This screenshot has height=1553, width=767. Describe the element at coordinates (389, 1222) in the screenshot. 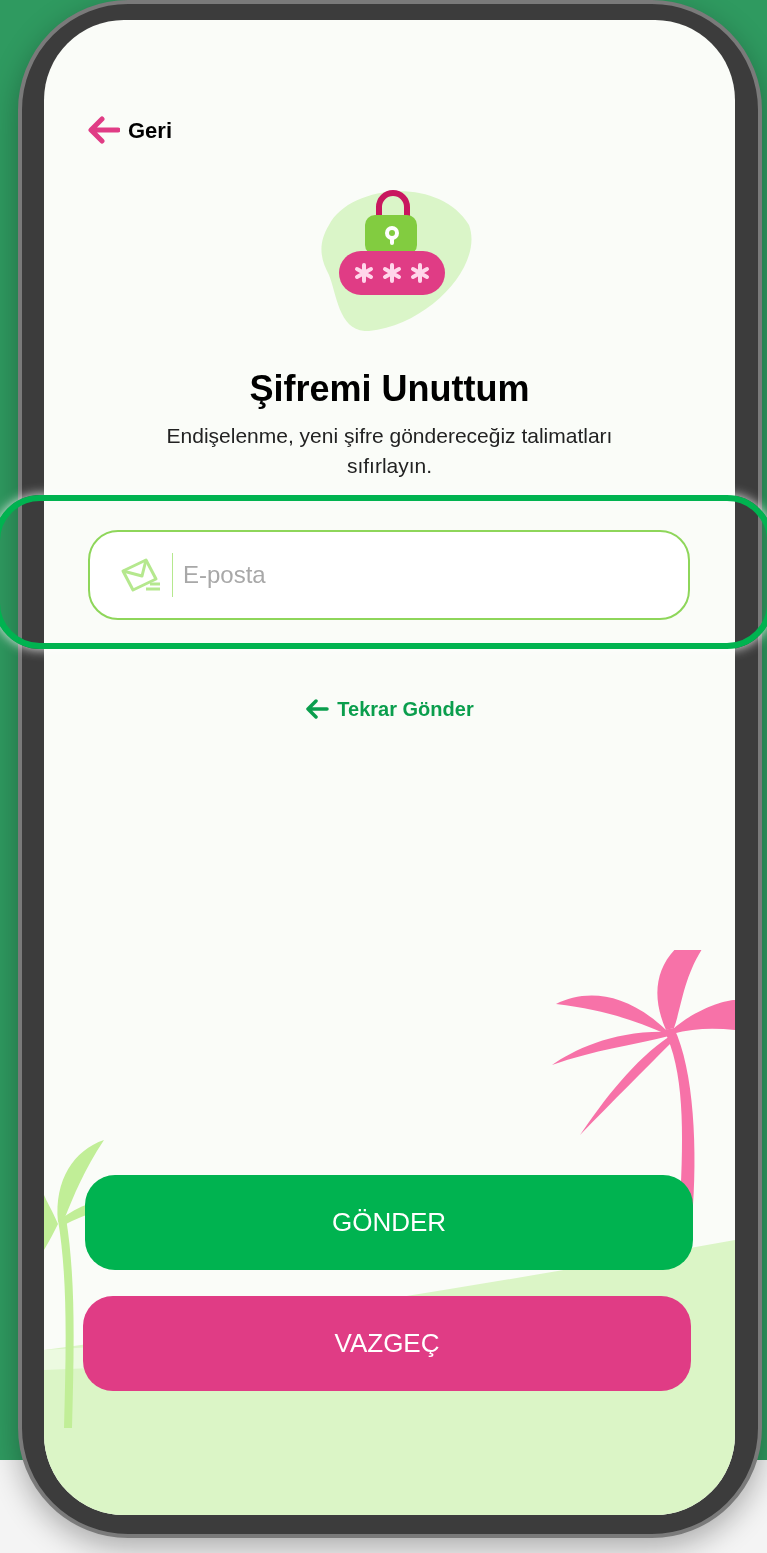

I see `submit-button: GÖNDER` at that location.